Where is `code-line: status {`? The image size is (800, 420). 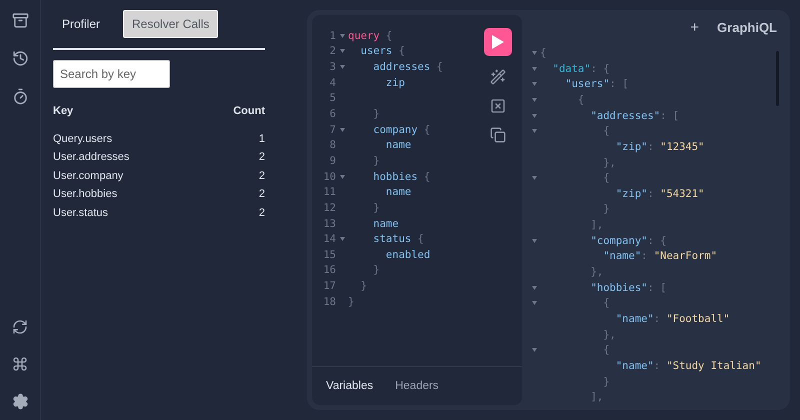 code-line: status { is located at coordinates (398, 239).